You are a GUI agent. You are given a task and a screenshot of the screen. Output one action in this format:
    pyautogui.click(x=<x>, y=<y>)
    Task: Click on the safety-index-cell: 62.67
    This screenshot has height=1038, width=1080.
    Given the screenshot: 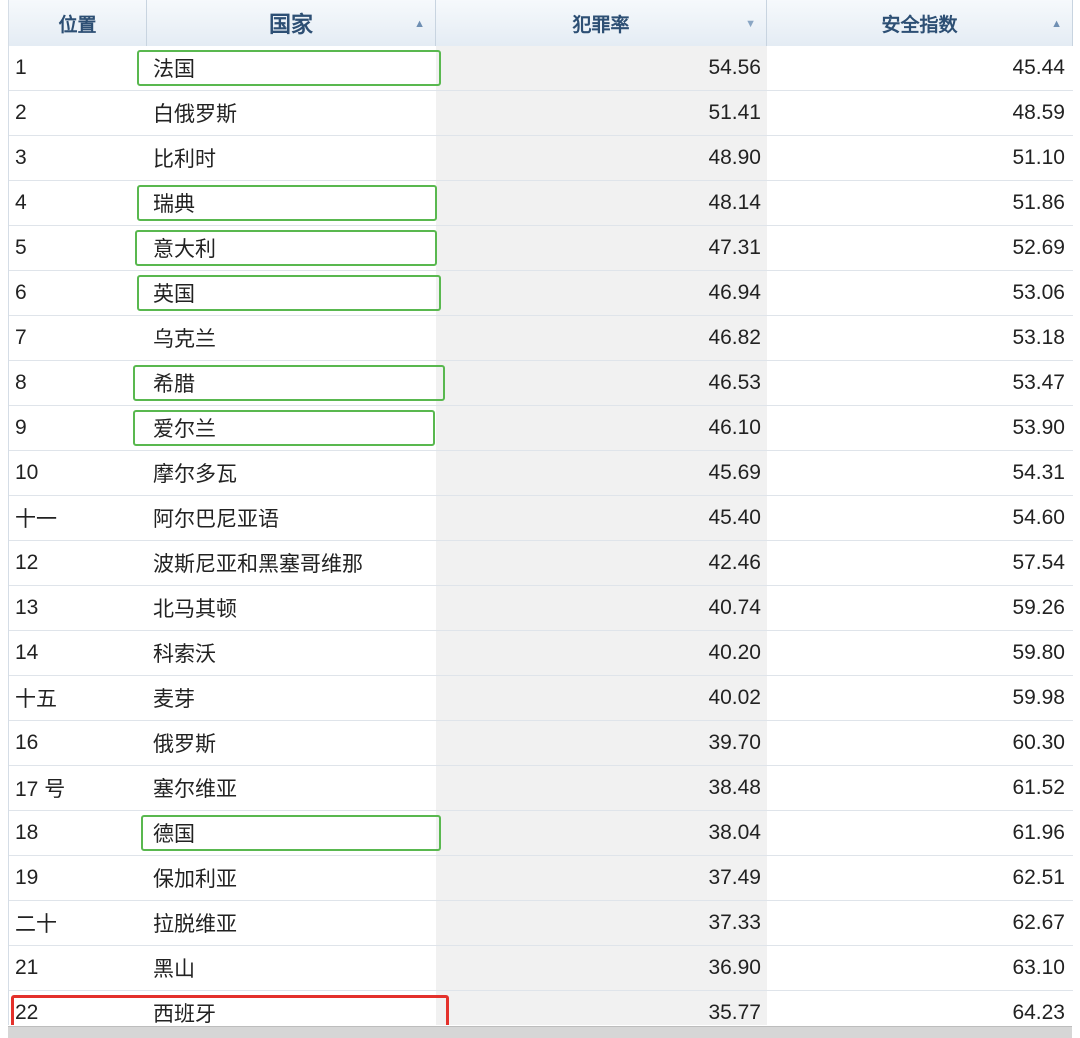 What is the action you would take?
    pyautogui.click(x=1038, y=922)
    